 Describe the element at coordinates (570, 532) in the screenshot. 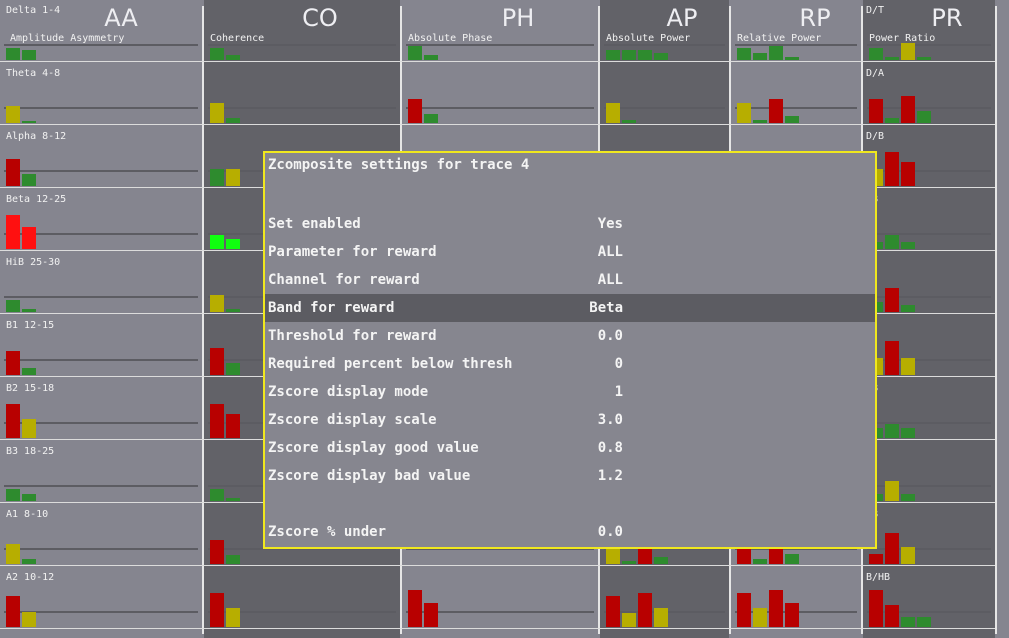

I see `setting-row: Zscore % under 0.0` at that location.